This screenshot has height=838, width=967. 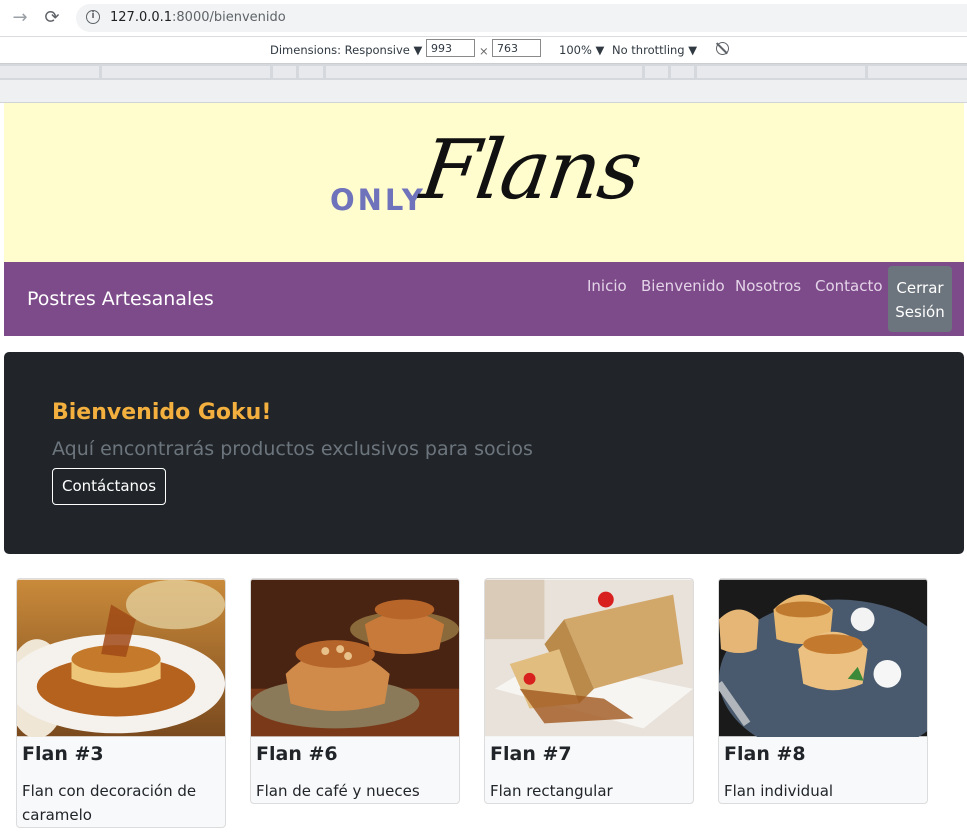 I want to click on card-title: Flan #8, so click(x=765, y=754).